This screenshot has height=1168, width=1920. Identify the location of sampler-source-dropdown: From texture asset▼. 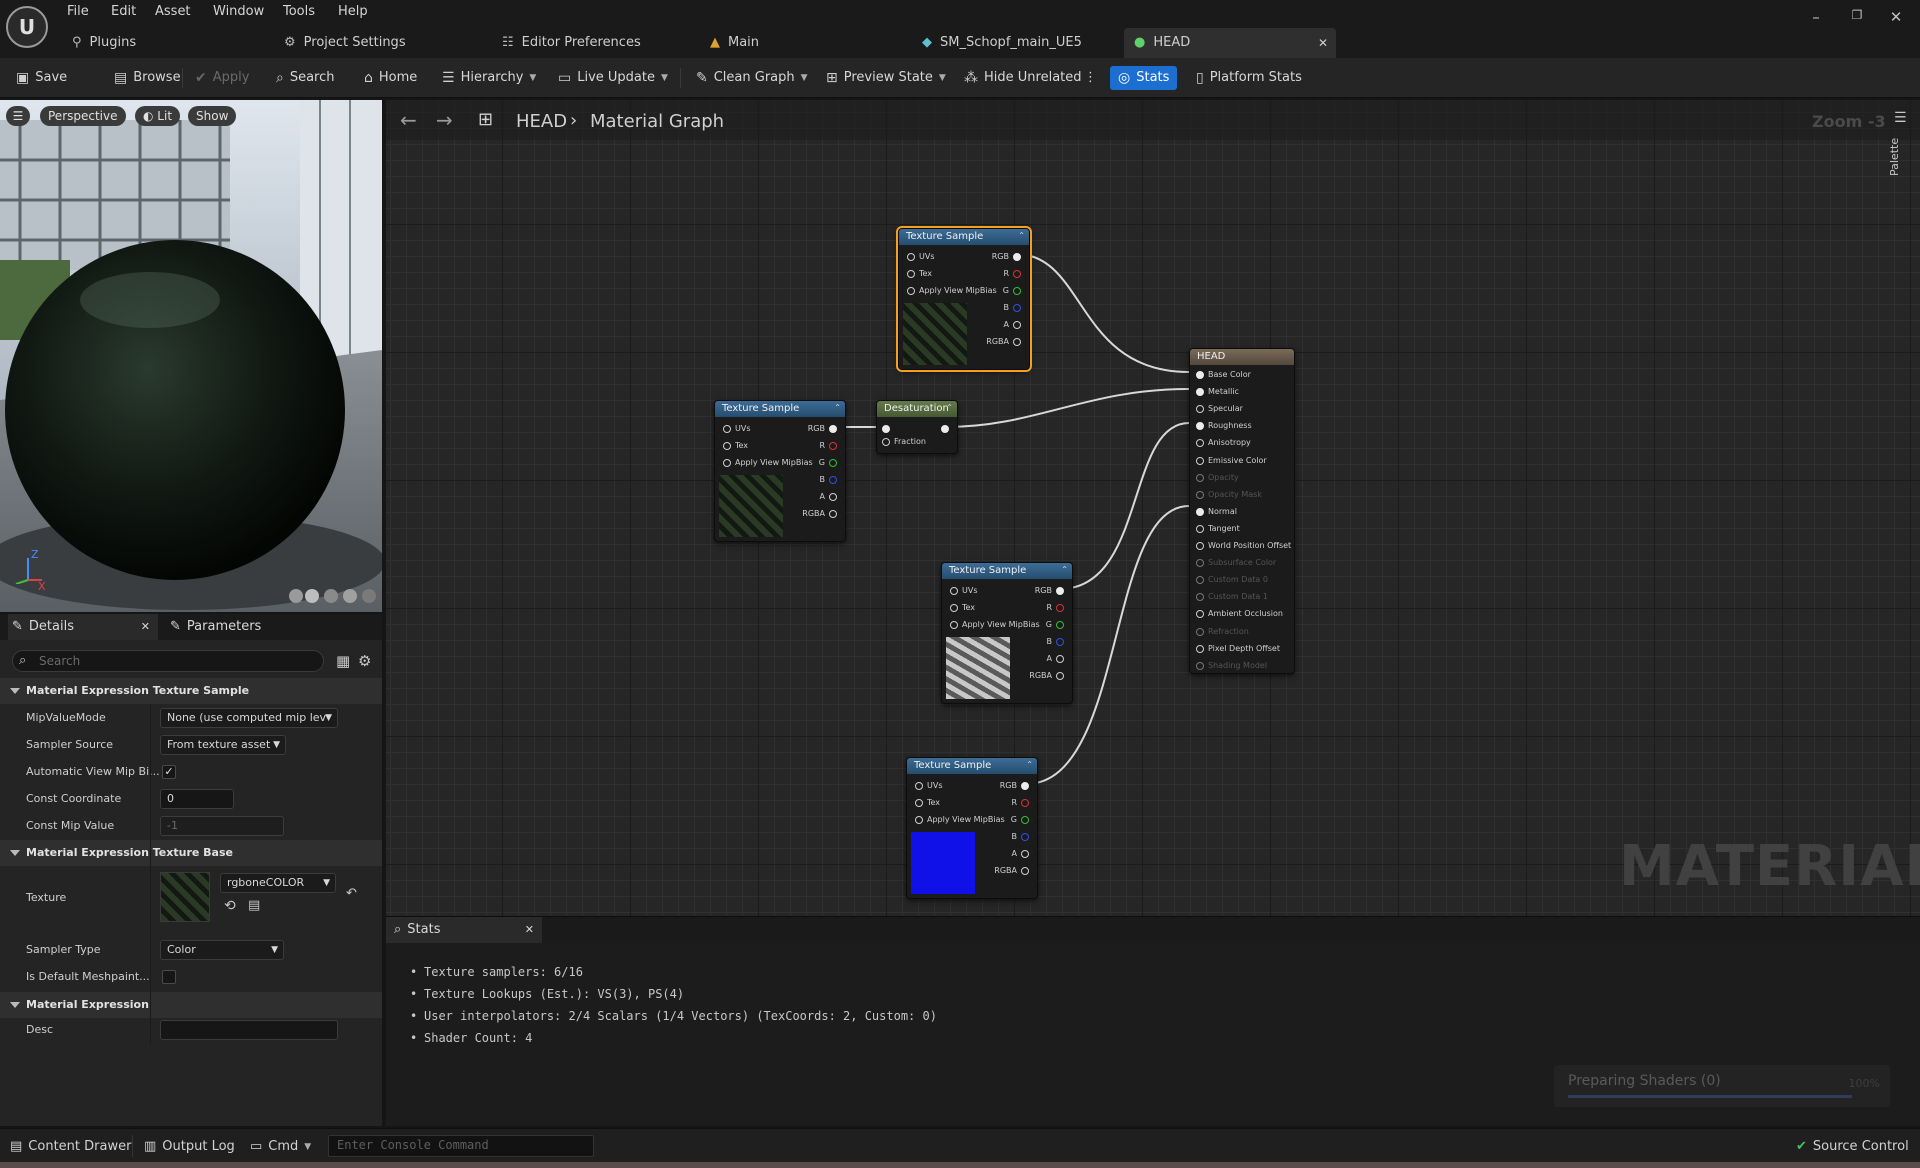
(223, 745).